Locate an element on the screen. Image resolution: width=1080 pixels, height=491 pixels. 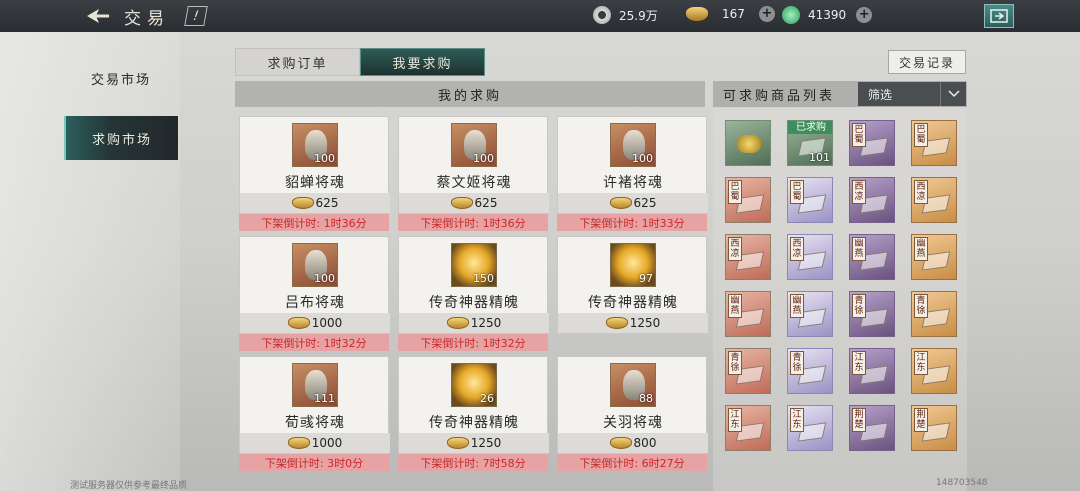
order-item-name: 许褚将魂 is located at coordinates (633, 183).